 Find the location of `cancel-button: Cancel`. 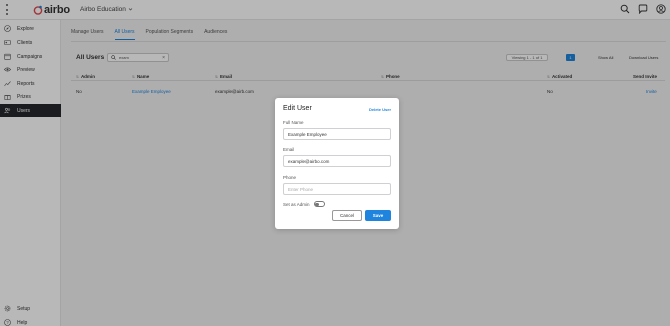

cancel-button: Cancel is located at coordinates (347, 215).